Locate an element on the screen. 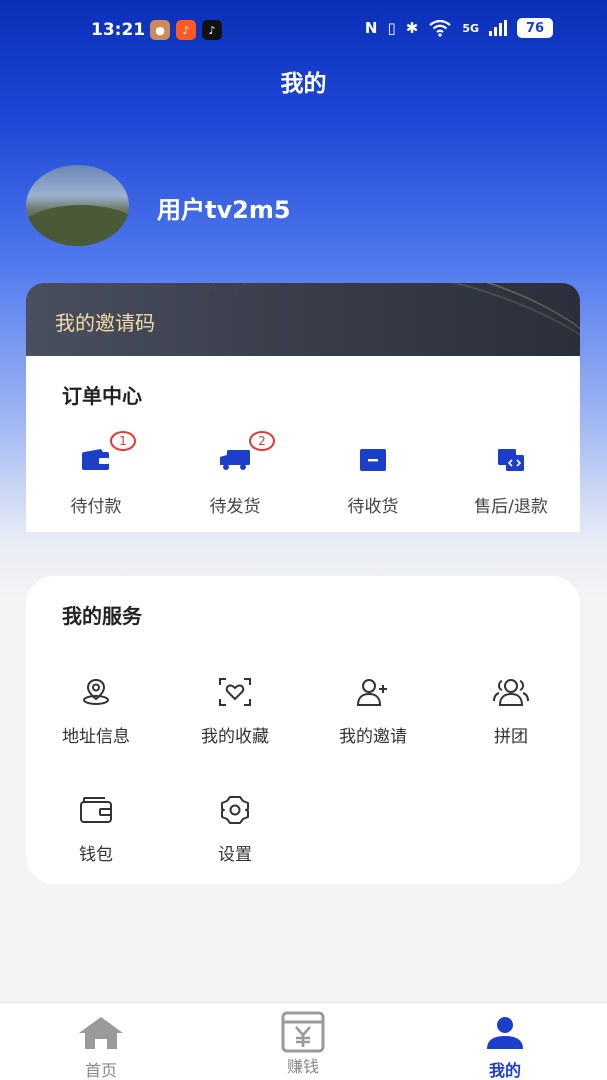 The width and height of the screenshot is (607, 1080). order-after-sales: 售后/退款 is located at coordinates (511, 478).